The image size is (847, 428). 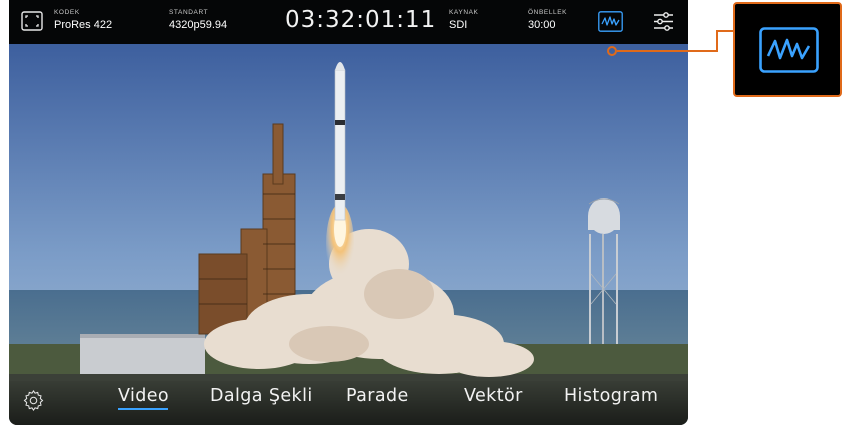 What do you see at coordinates (663, 21) in the screenshot?
I see `sliders-icon` at bounding box center [663, 21].